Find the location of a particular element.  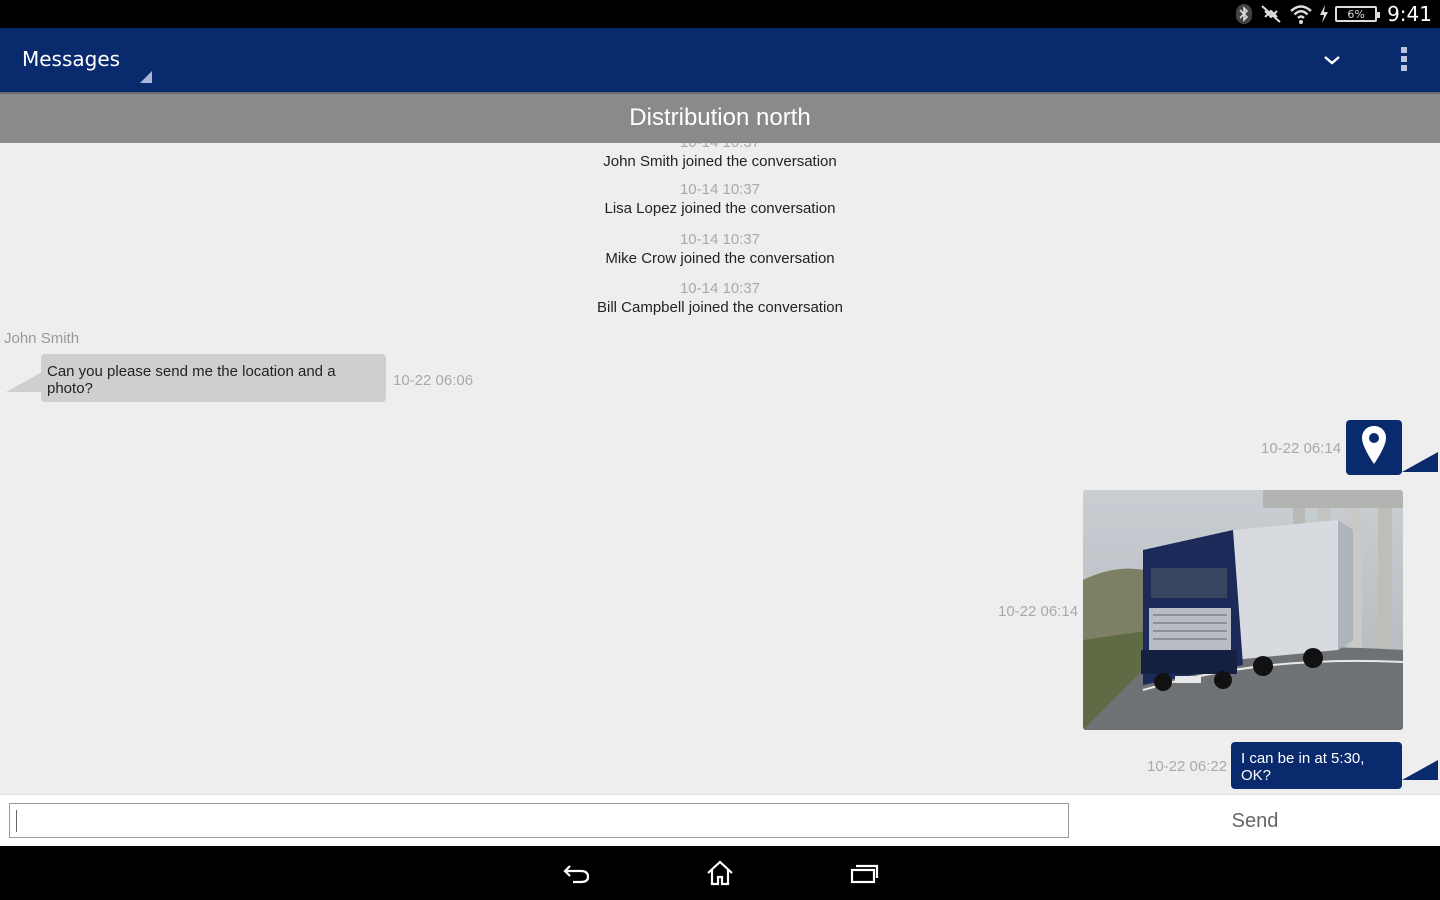

bluetooth-icon is located at coordinates (1244, 14).